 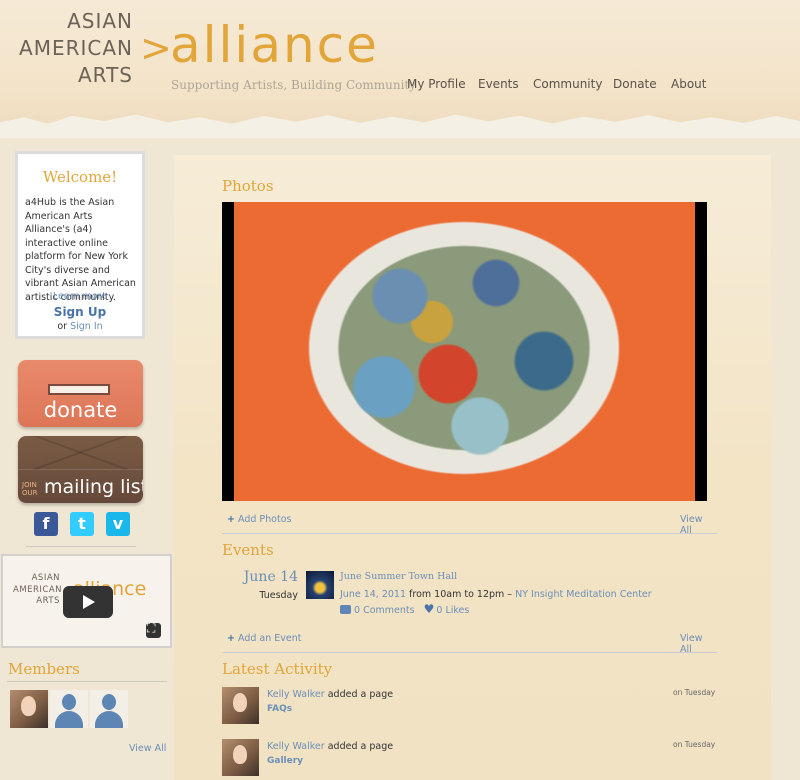 I want to click on likes-count: 0 Likes, so click(x=453, y=610).